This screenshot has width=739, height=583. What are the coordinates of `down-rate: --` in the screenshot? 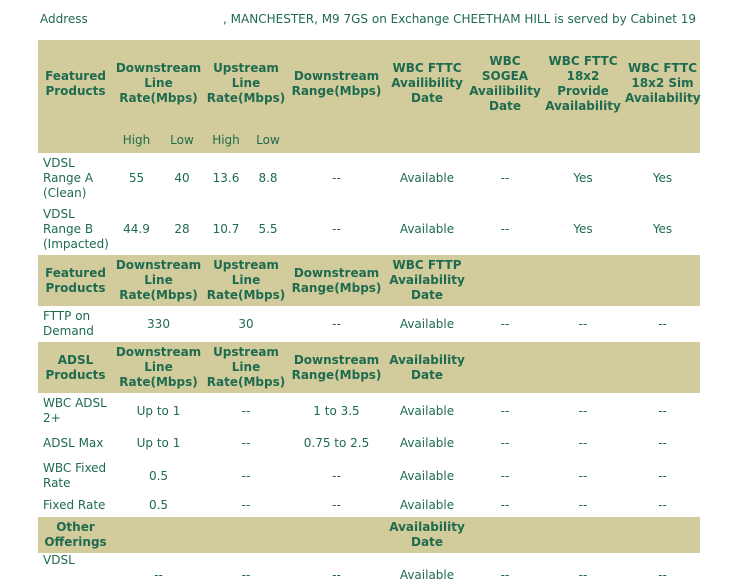 It's located at (158, 568).